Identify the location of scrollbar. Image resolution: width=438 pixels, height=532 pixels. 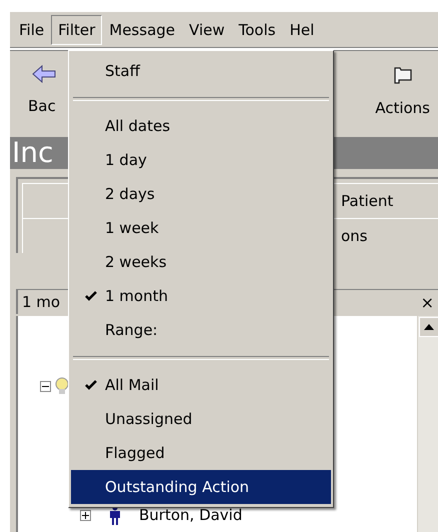
(427, 424).